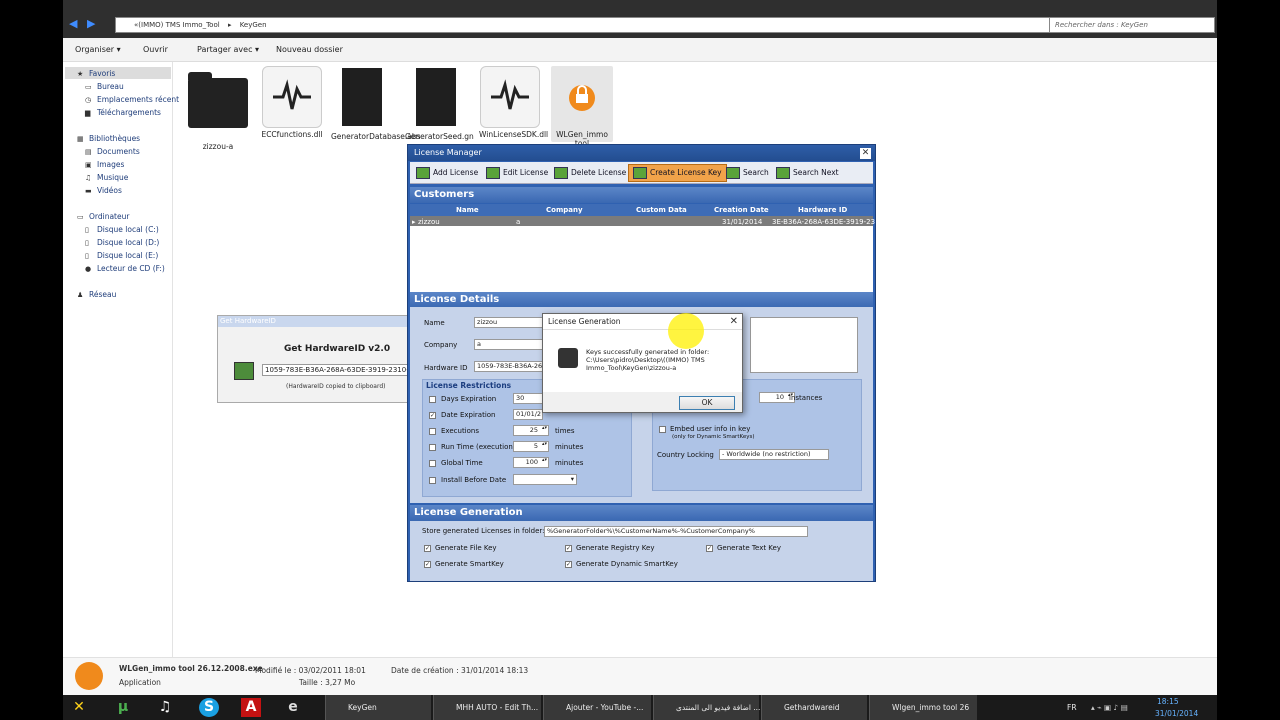 The width and height of the screenshot is (1280, 720). I want to click on computer-icon: ▭, so click(80, 217).